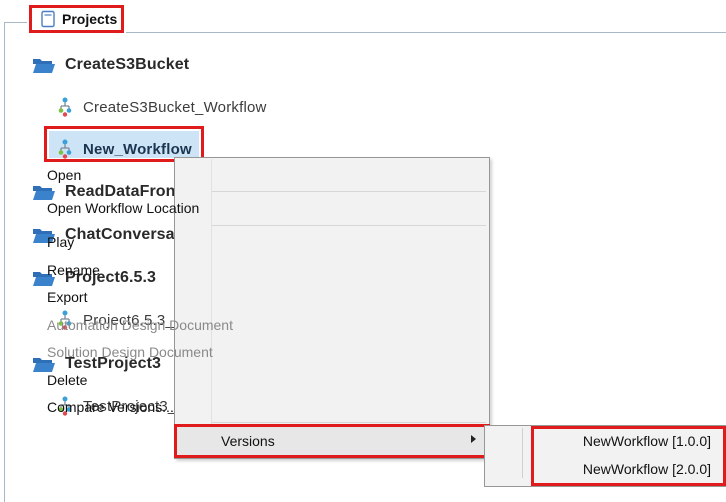 The image size is (726, 502). I want to click on menu-item-automation-design-document: Automation Design Document, so click(140, 325).